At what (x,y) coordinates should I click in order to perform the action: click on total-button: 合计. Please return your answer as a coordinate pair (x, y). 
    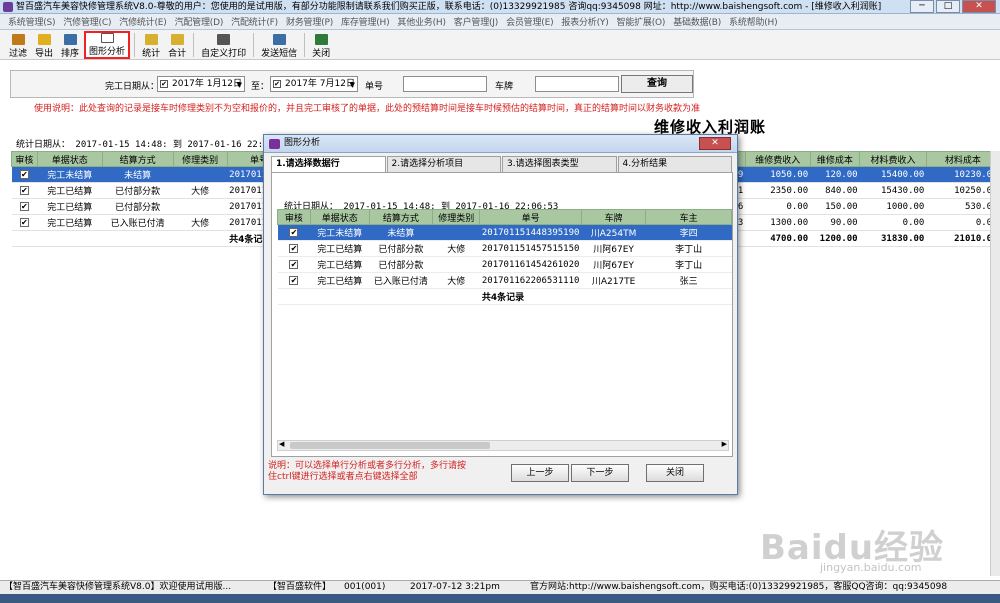
    Looking at the image, I should click on (177, 45).